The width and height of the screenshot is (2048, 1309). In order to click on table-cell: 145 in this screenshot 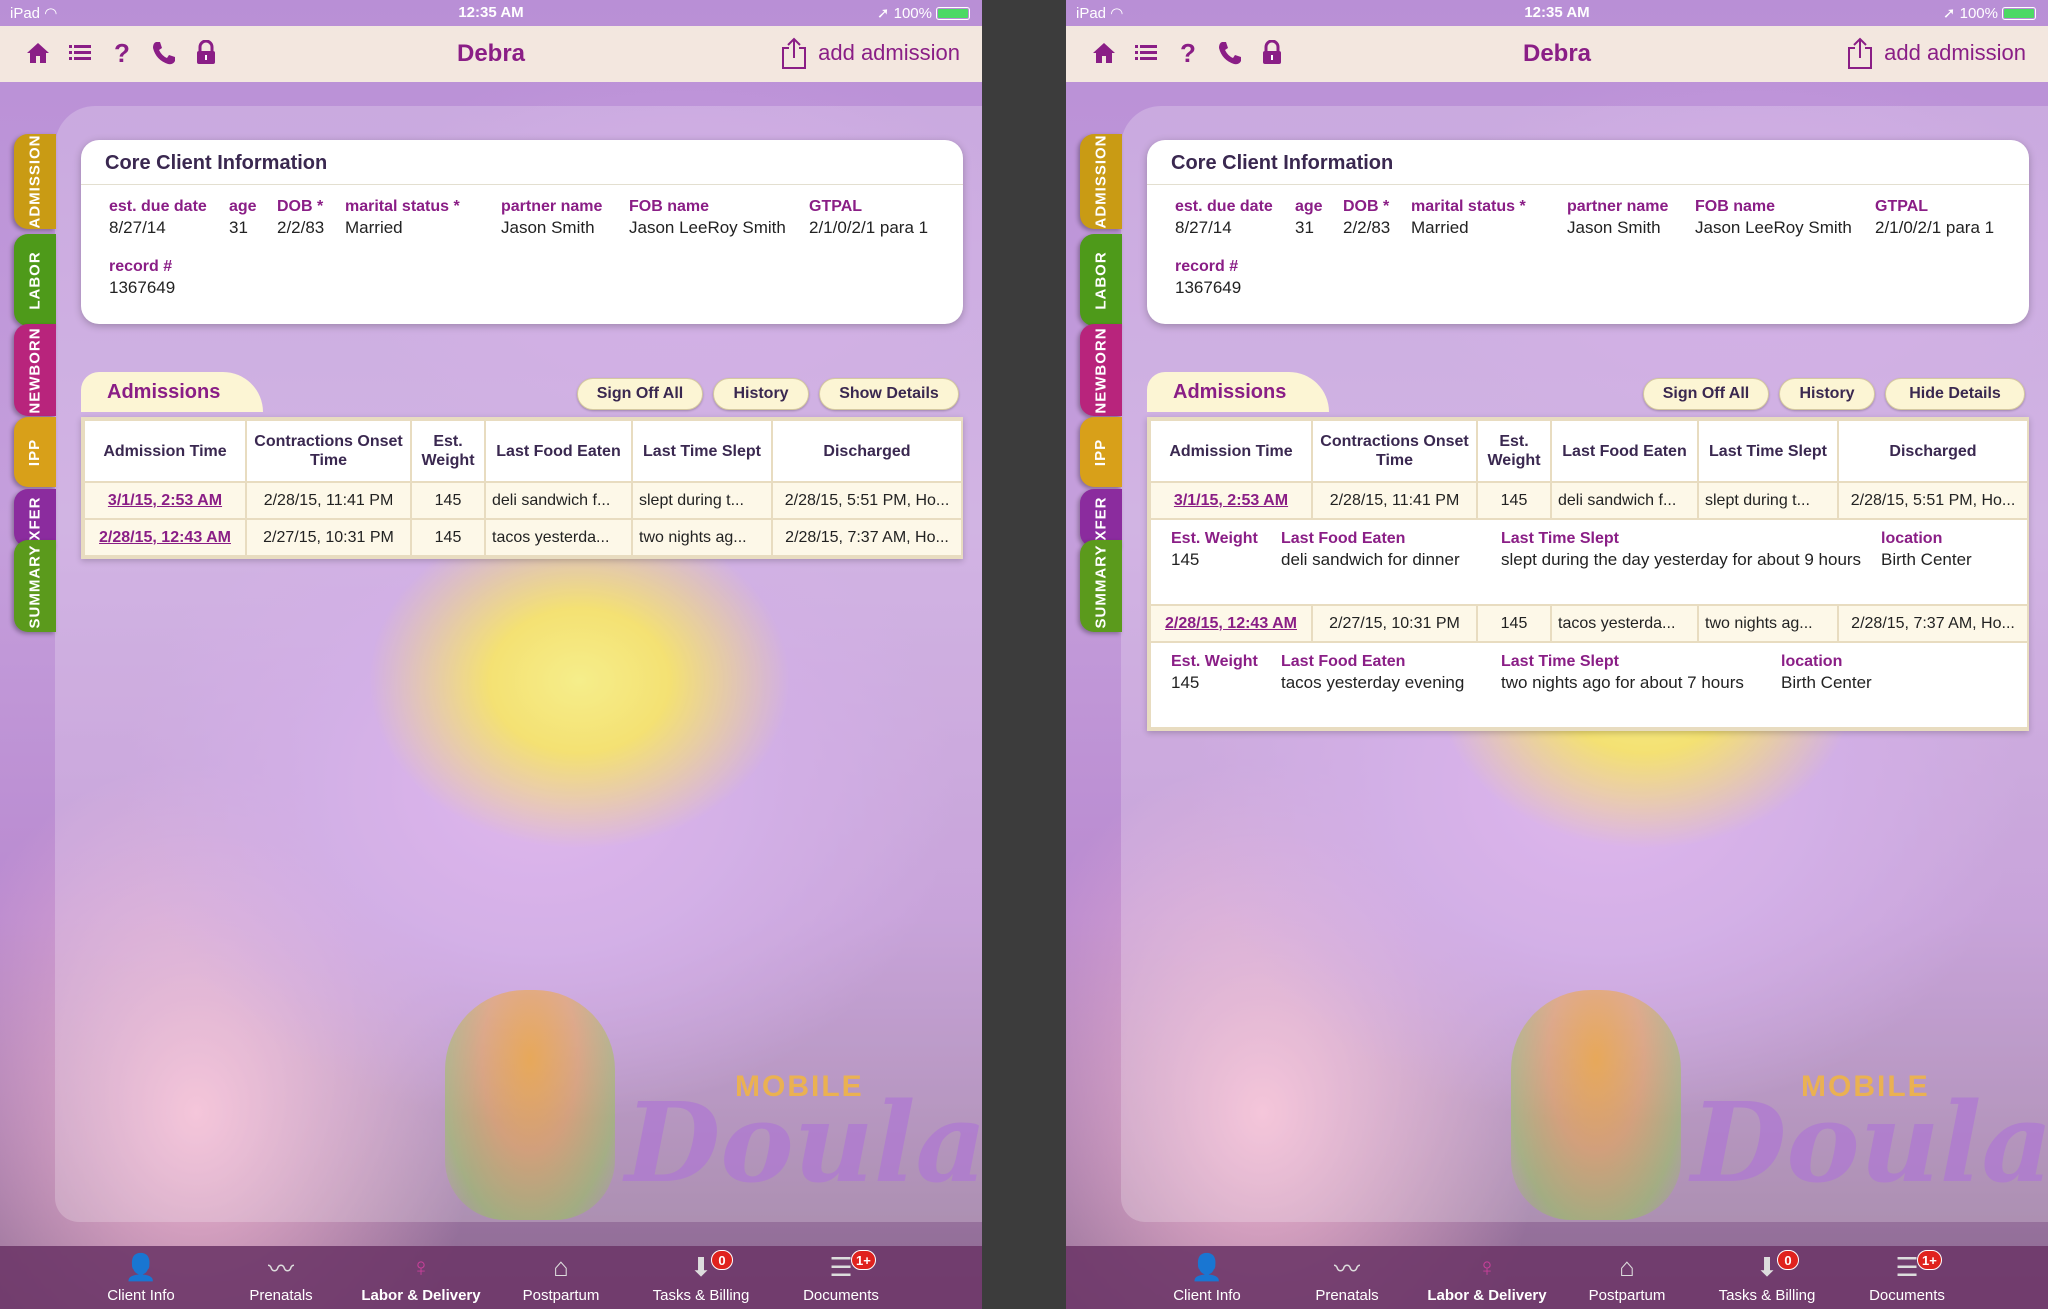, I will do `click(1514, 500)`.